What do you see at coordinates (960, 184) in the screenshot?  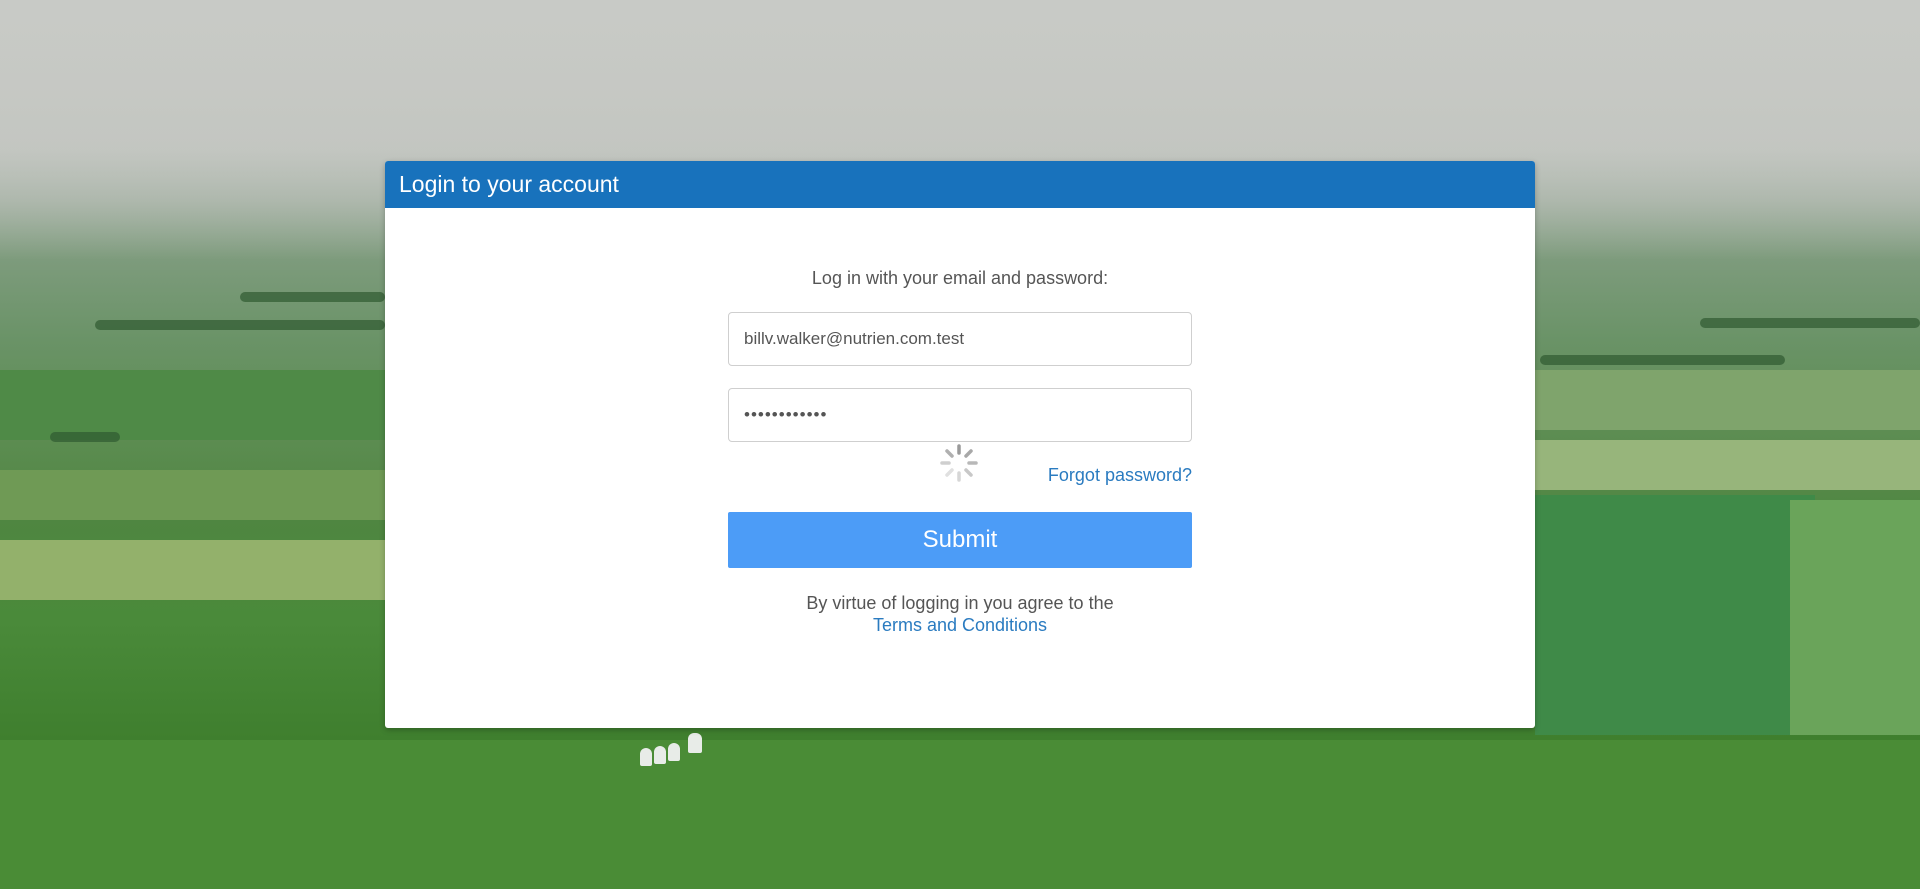 I see `dialog-title: Login to your account` at bounding box center [960, 184].